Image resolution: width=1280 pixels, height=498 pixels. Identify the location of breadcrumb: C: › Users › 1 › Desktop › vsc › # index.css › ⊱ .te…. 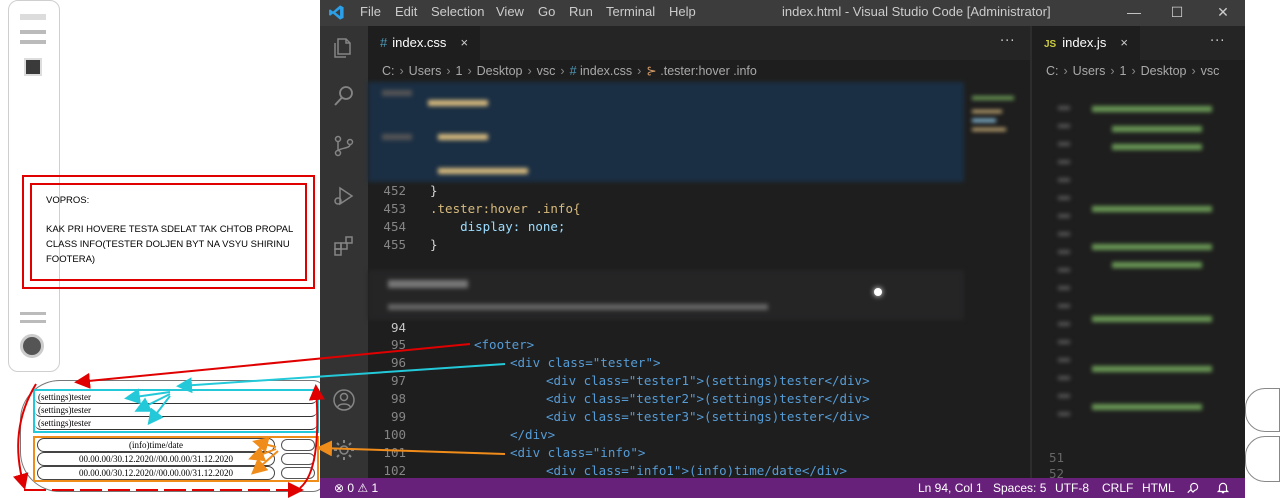
(569, 71).